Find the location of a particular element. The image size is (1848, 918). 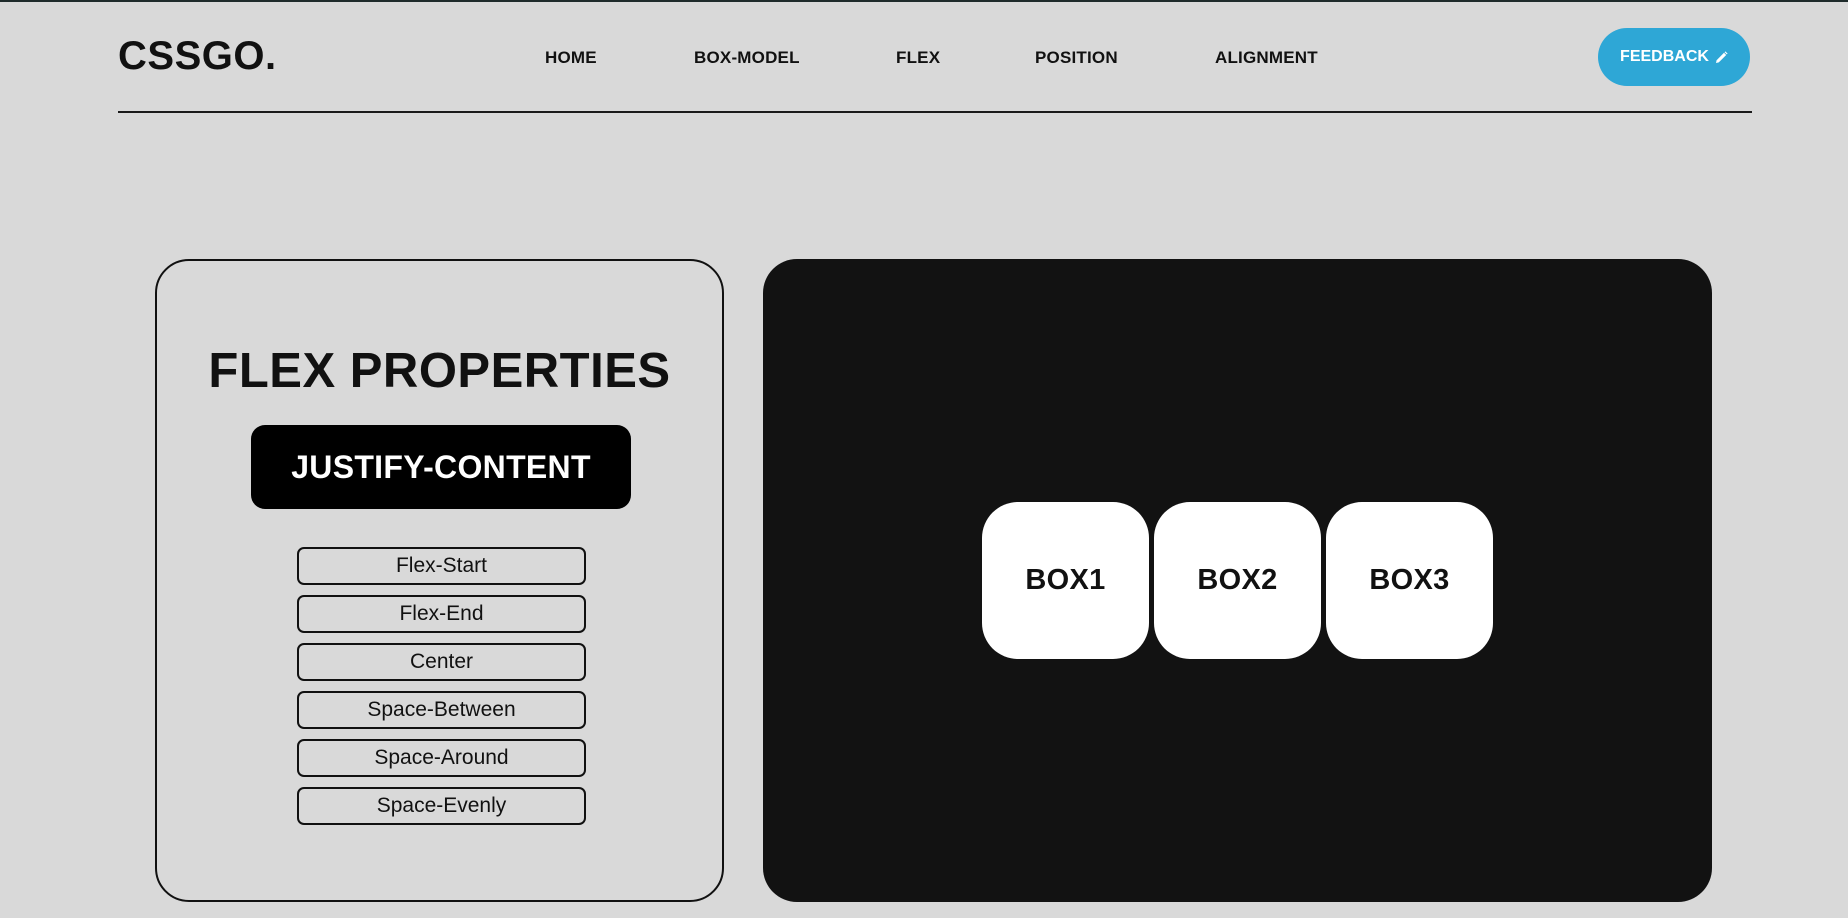

property-badge: JUSTIFY-CONTENT is located at coordinates (441, 467).